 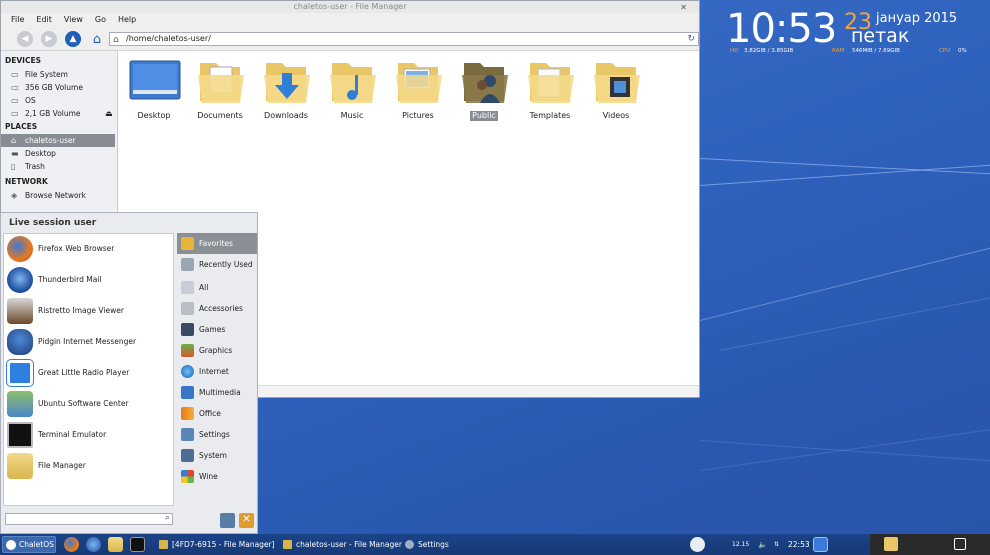 I want to click on taskbar-clock: 22:53, so click(x=799, y=544).